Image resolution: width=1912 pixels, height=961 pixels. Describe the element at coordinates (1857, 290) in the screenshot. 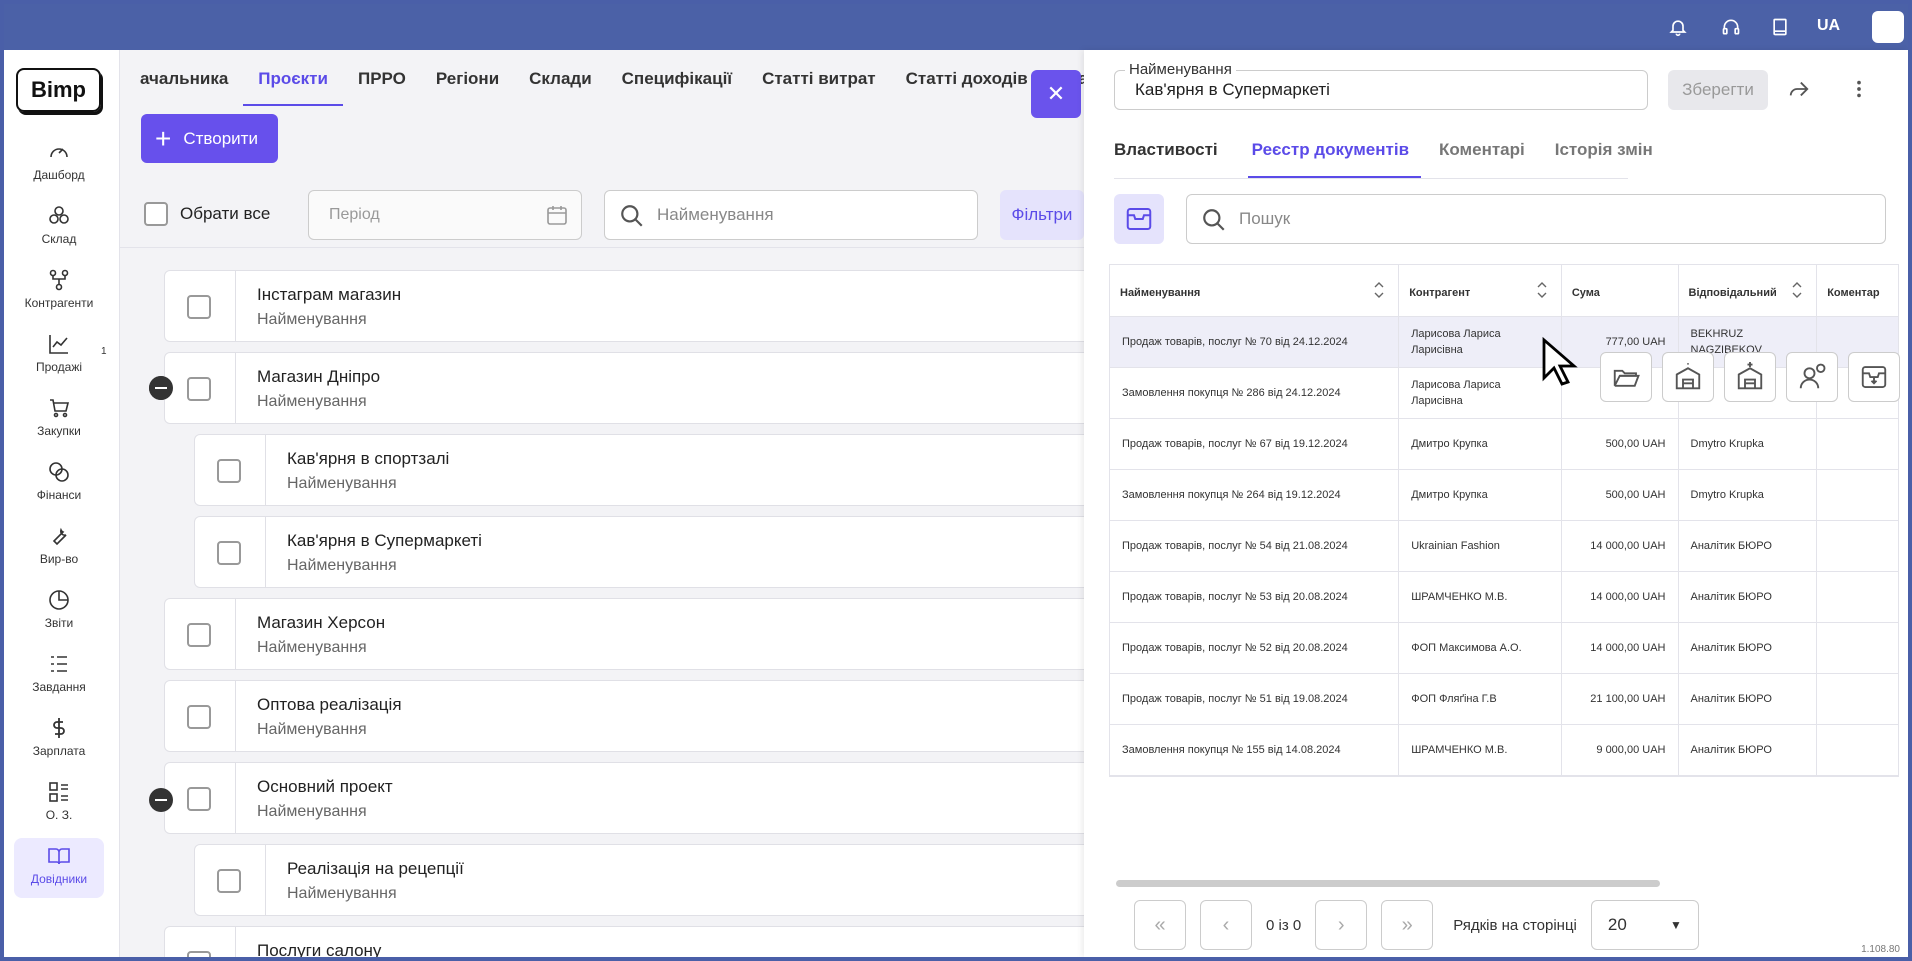

I see `column-comment: Коментар` at that location.